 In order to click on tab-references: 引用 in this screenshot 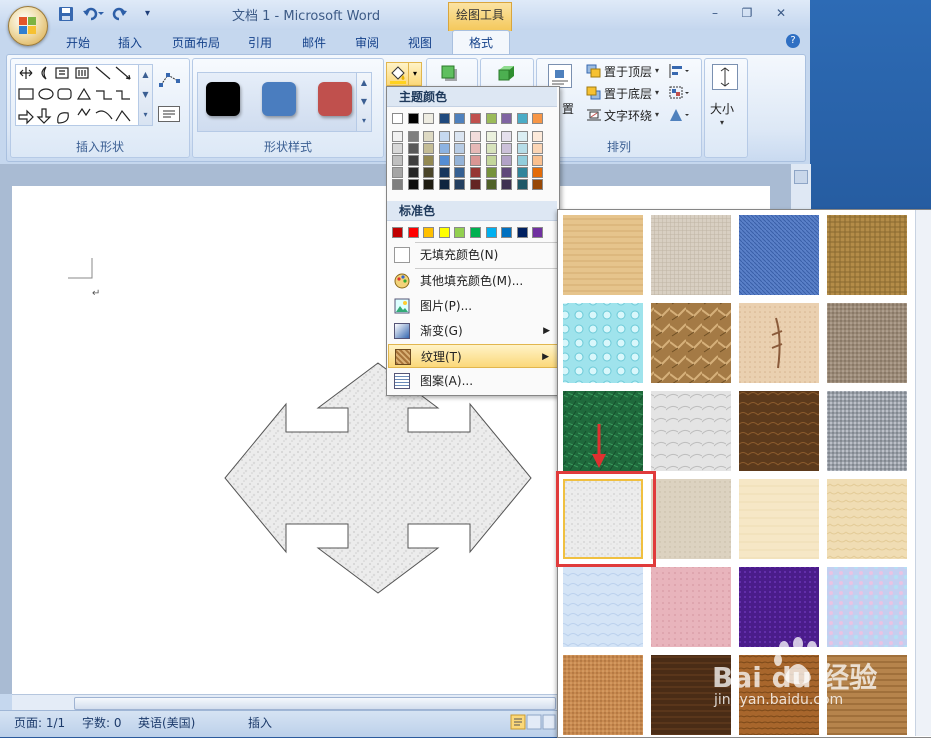, I will do `click(260, 42)`.